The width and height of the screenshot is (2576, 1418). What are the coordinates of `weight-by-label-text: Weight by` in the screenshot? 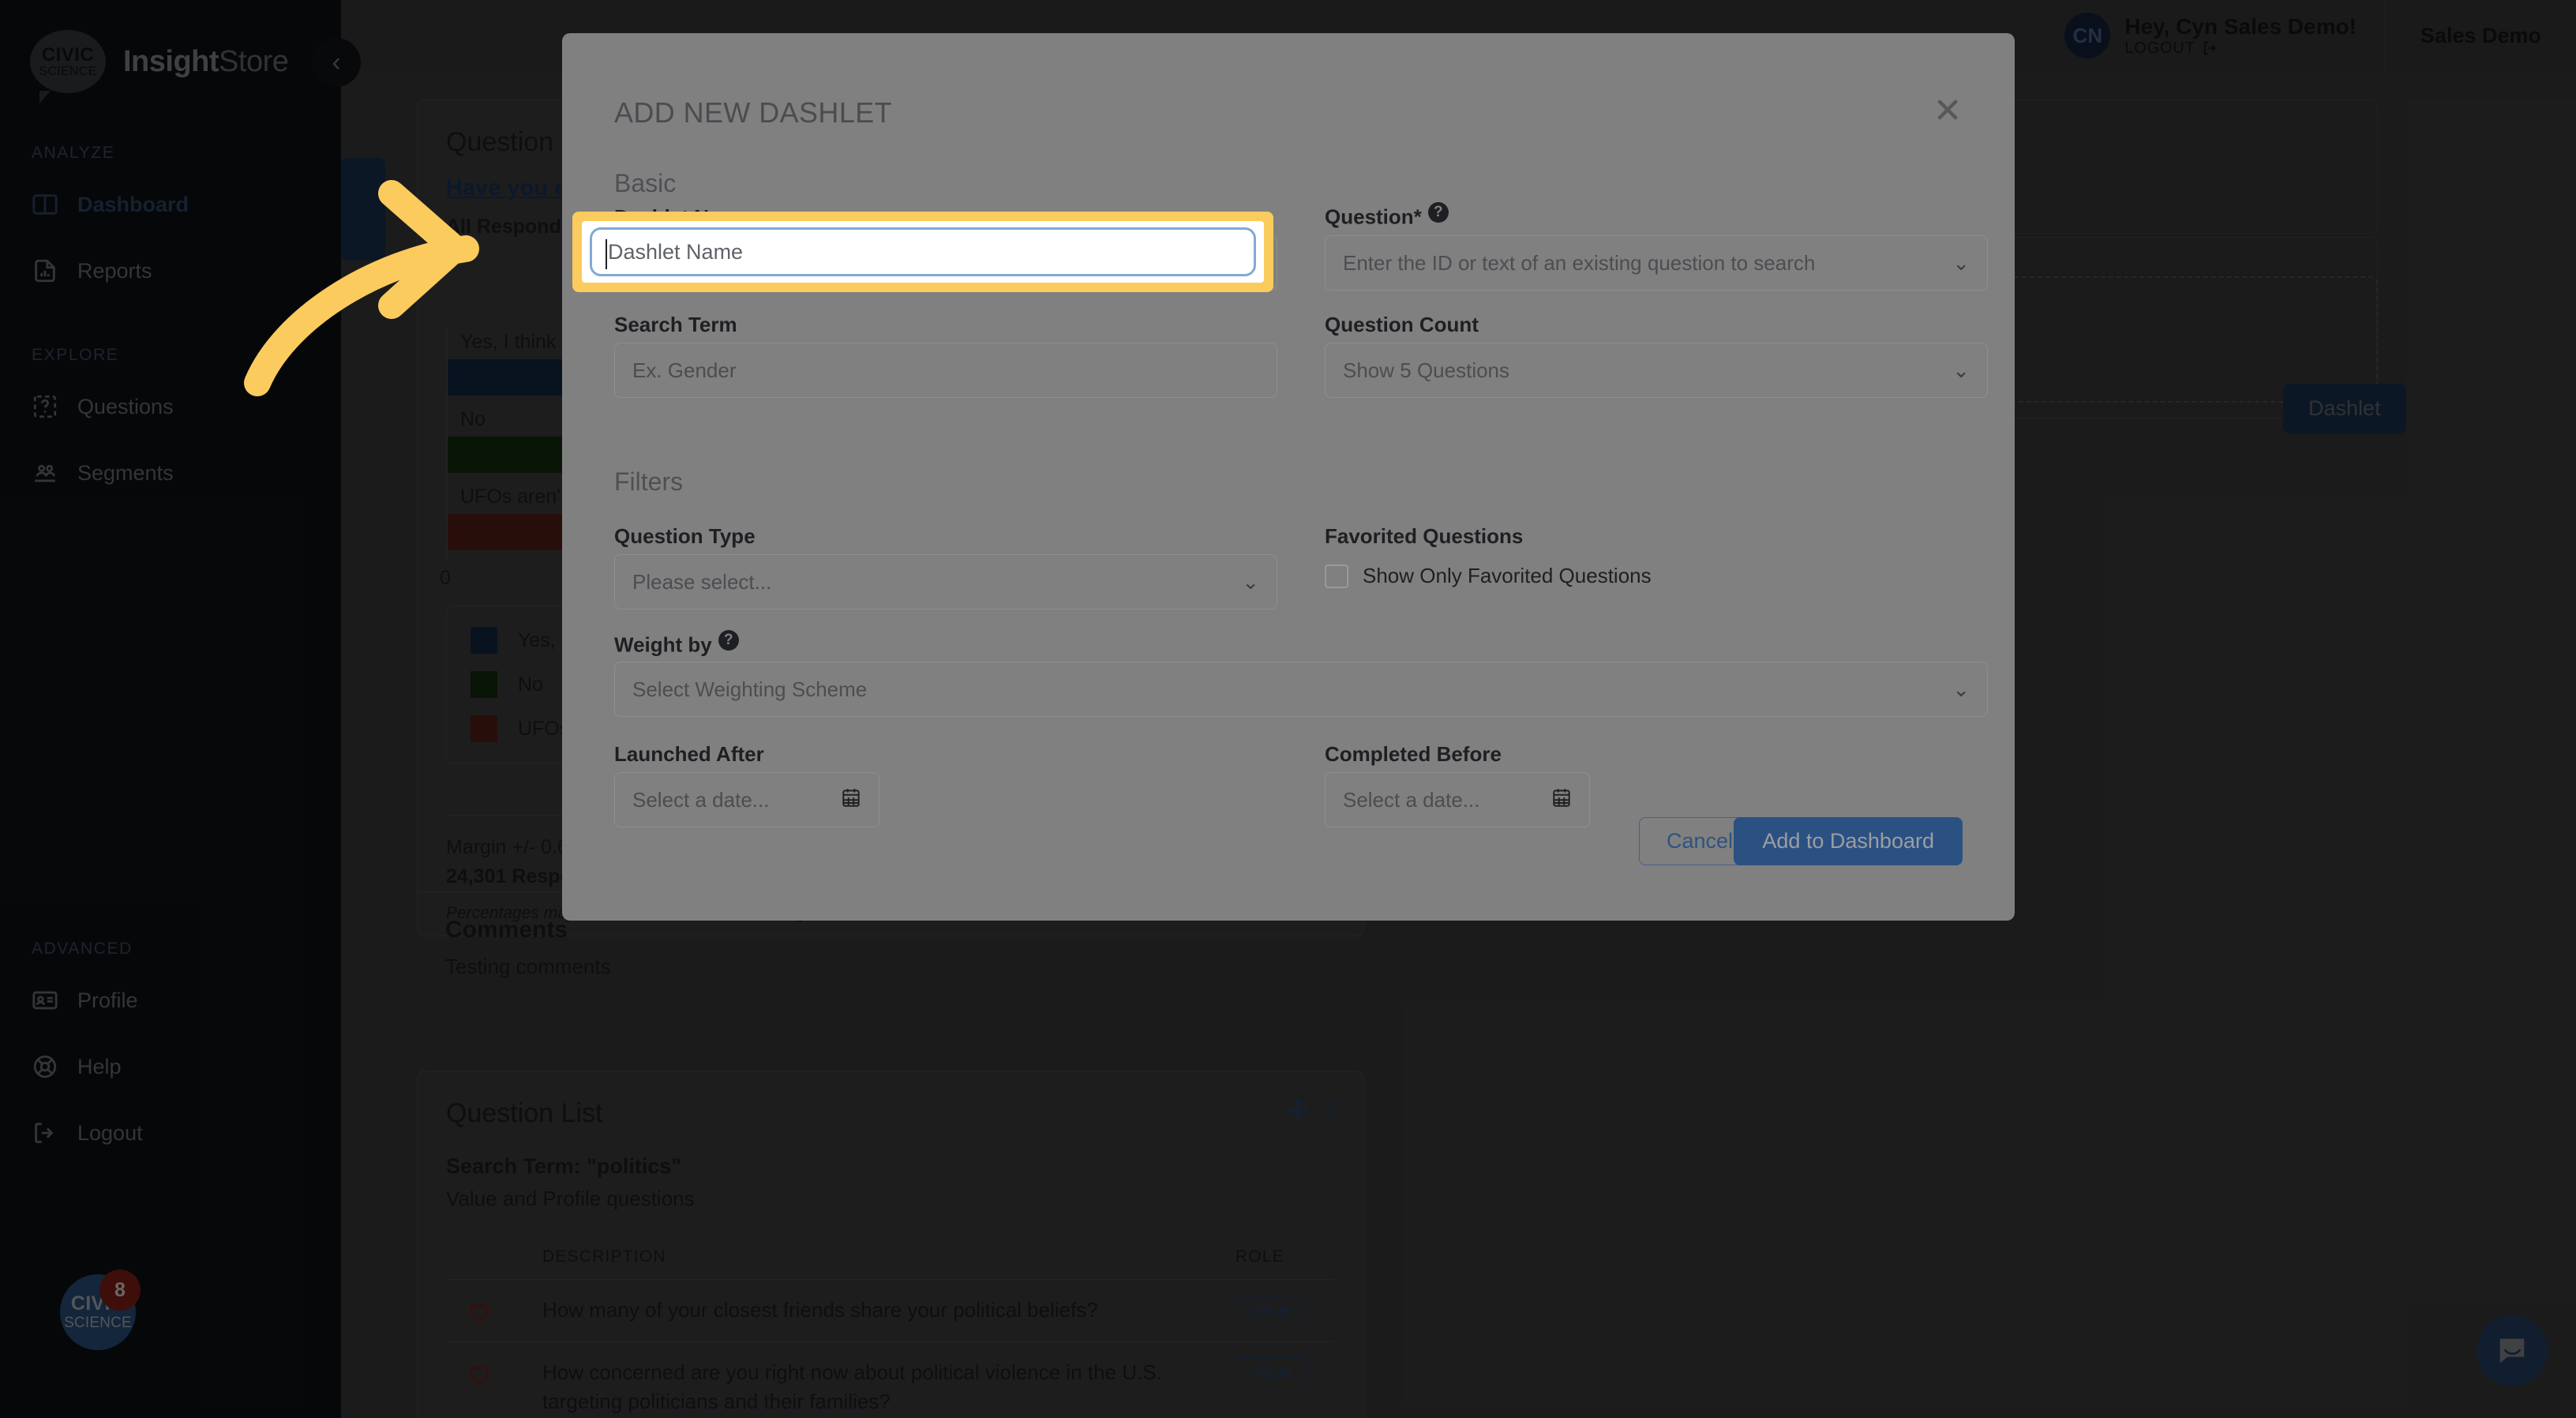 It's located at (663, 644).